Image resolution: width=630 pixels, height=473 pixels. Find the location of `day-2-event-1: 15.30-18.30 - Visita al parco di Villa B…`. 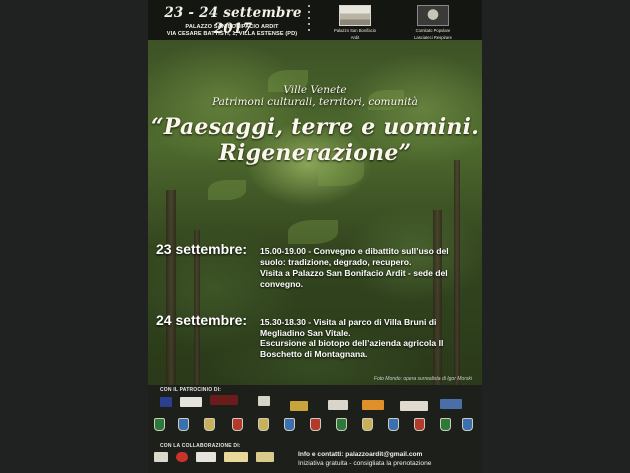

day-2-event-1: 15.30-18.30 - Visita al parco di Villa B… is located at coordinates (348, 327).